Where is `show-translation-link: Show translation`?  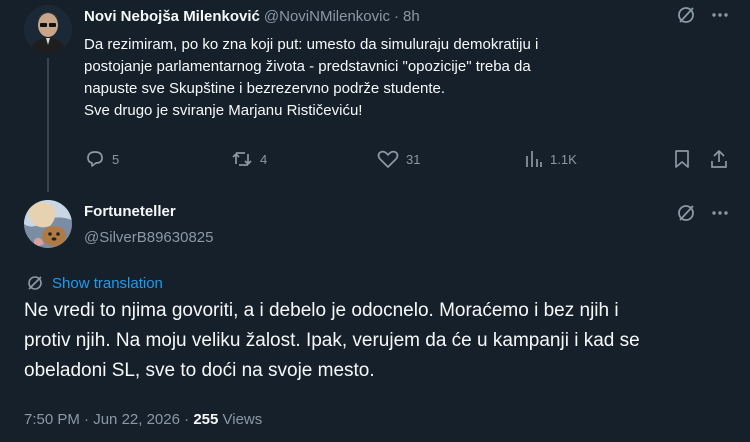
show-translation-link: Show translation is located at coordinates (94, 283).